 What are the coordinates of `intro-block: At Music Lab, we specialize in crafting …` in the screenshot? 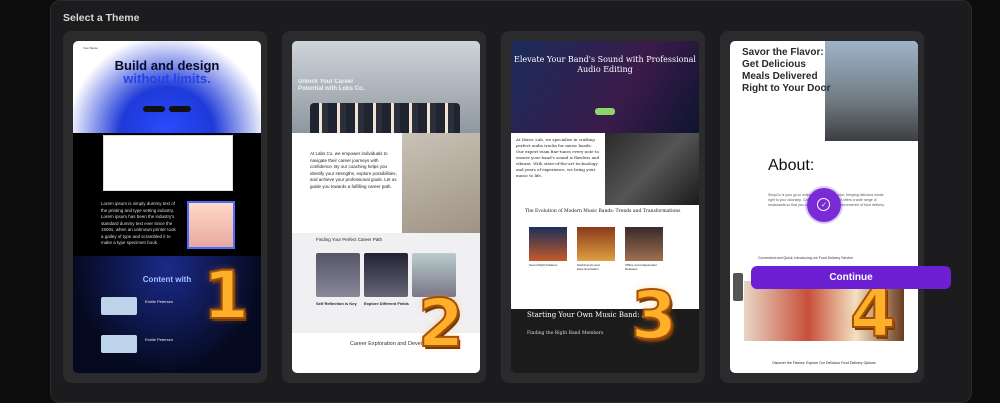 It's located at (558, 169).